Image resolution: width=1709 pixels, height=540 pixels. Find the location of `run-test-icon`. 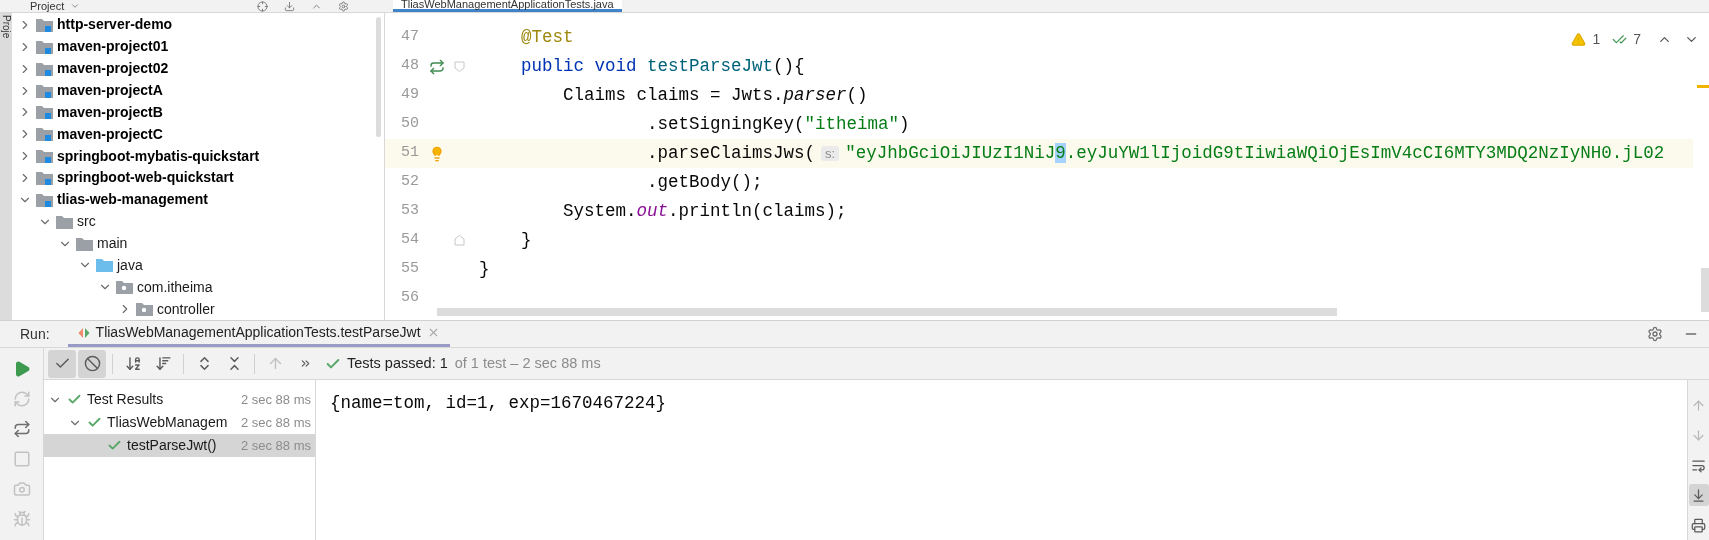

run-test-icon is located at coordinates (437, 66).